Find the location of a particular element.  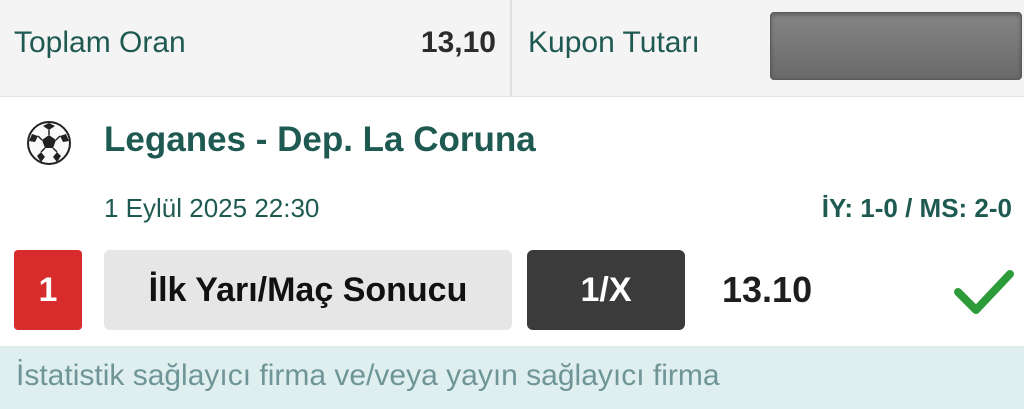

coupon-amount-label: Kupon Tutarı is located at coordinates (614, 42).